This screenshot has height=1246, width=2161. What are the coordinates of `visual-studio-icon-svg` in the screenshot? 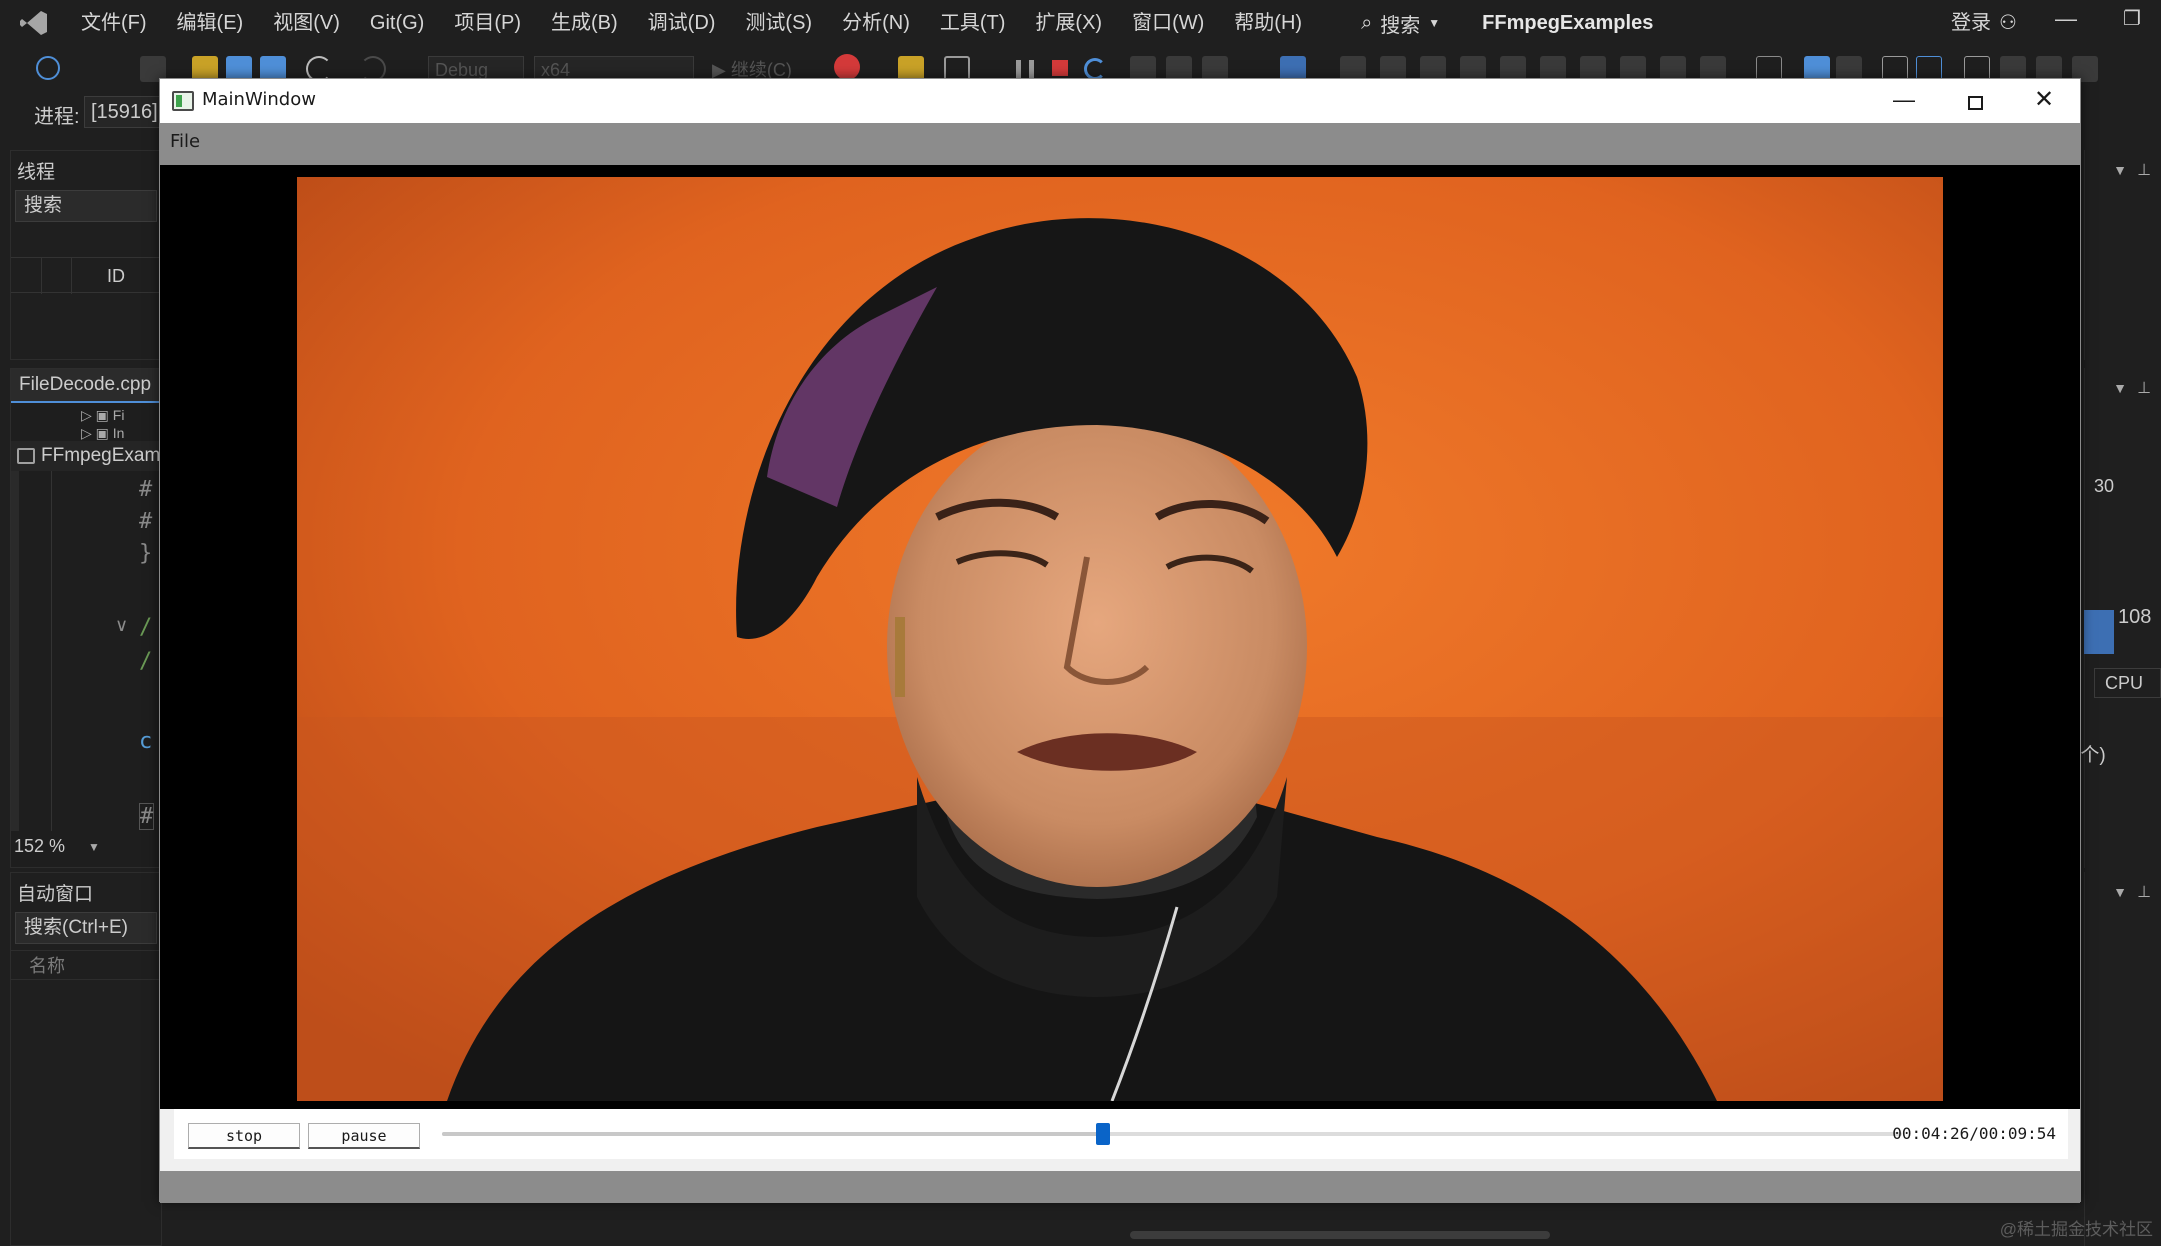 It's located at (33, 23).